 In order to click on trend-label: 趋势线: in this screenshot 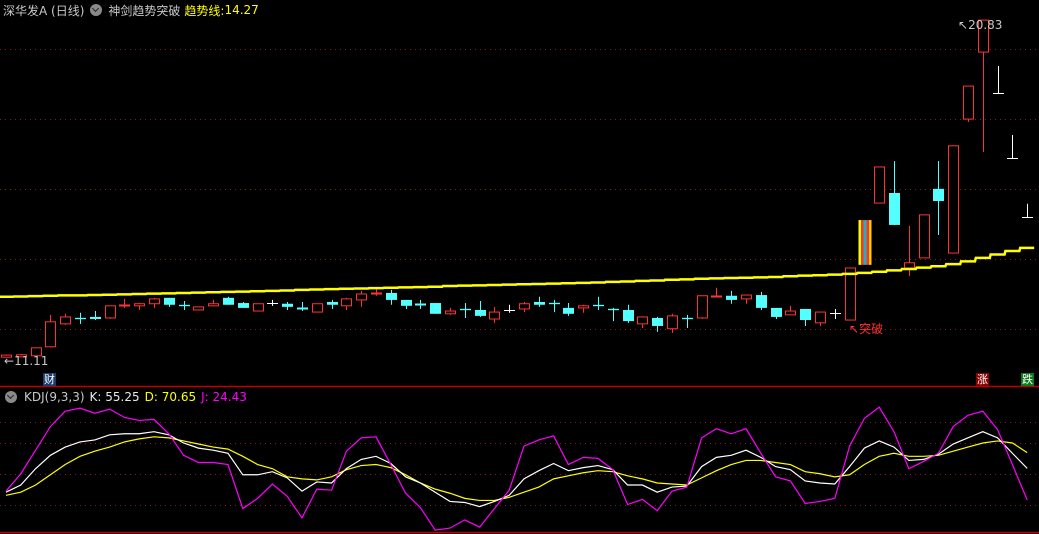, I will do `click(204, 10)`.